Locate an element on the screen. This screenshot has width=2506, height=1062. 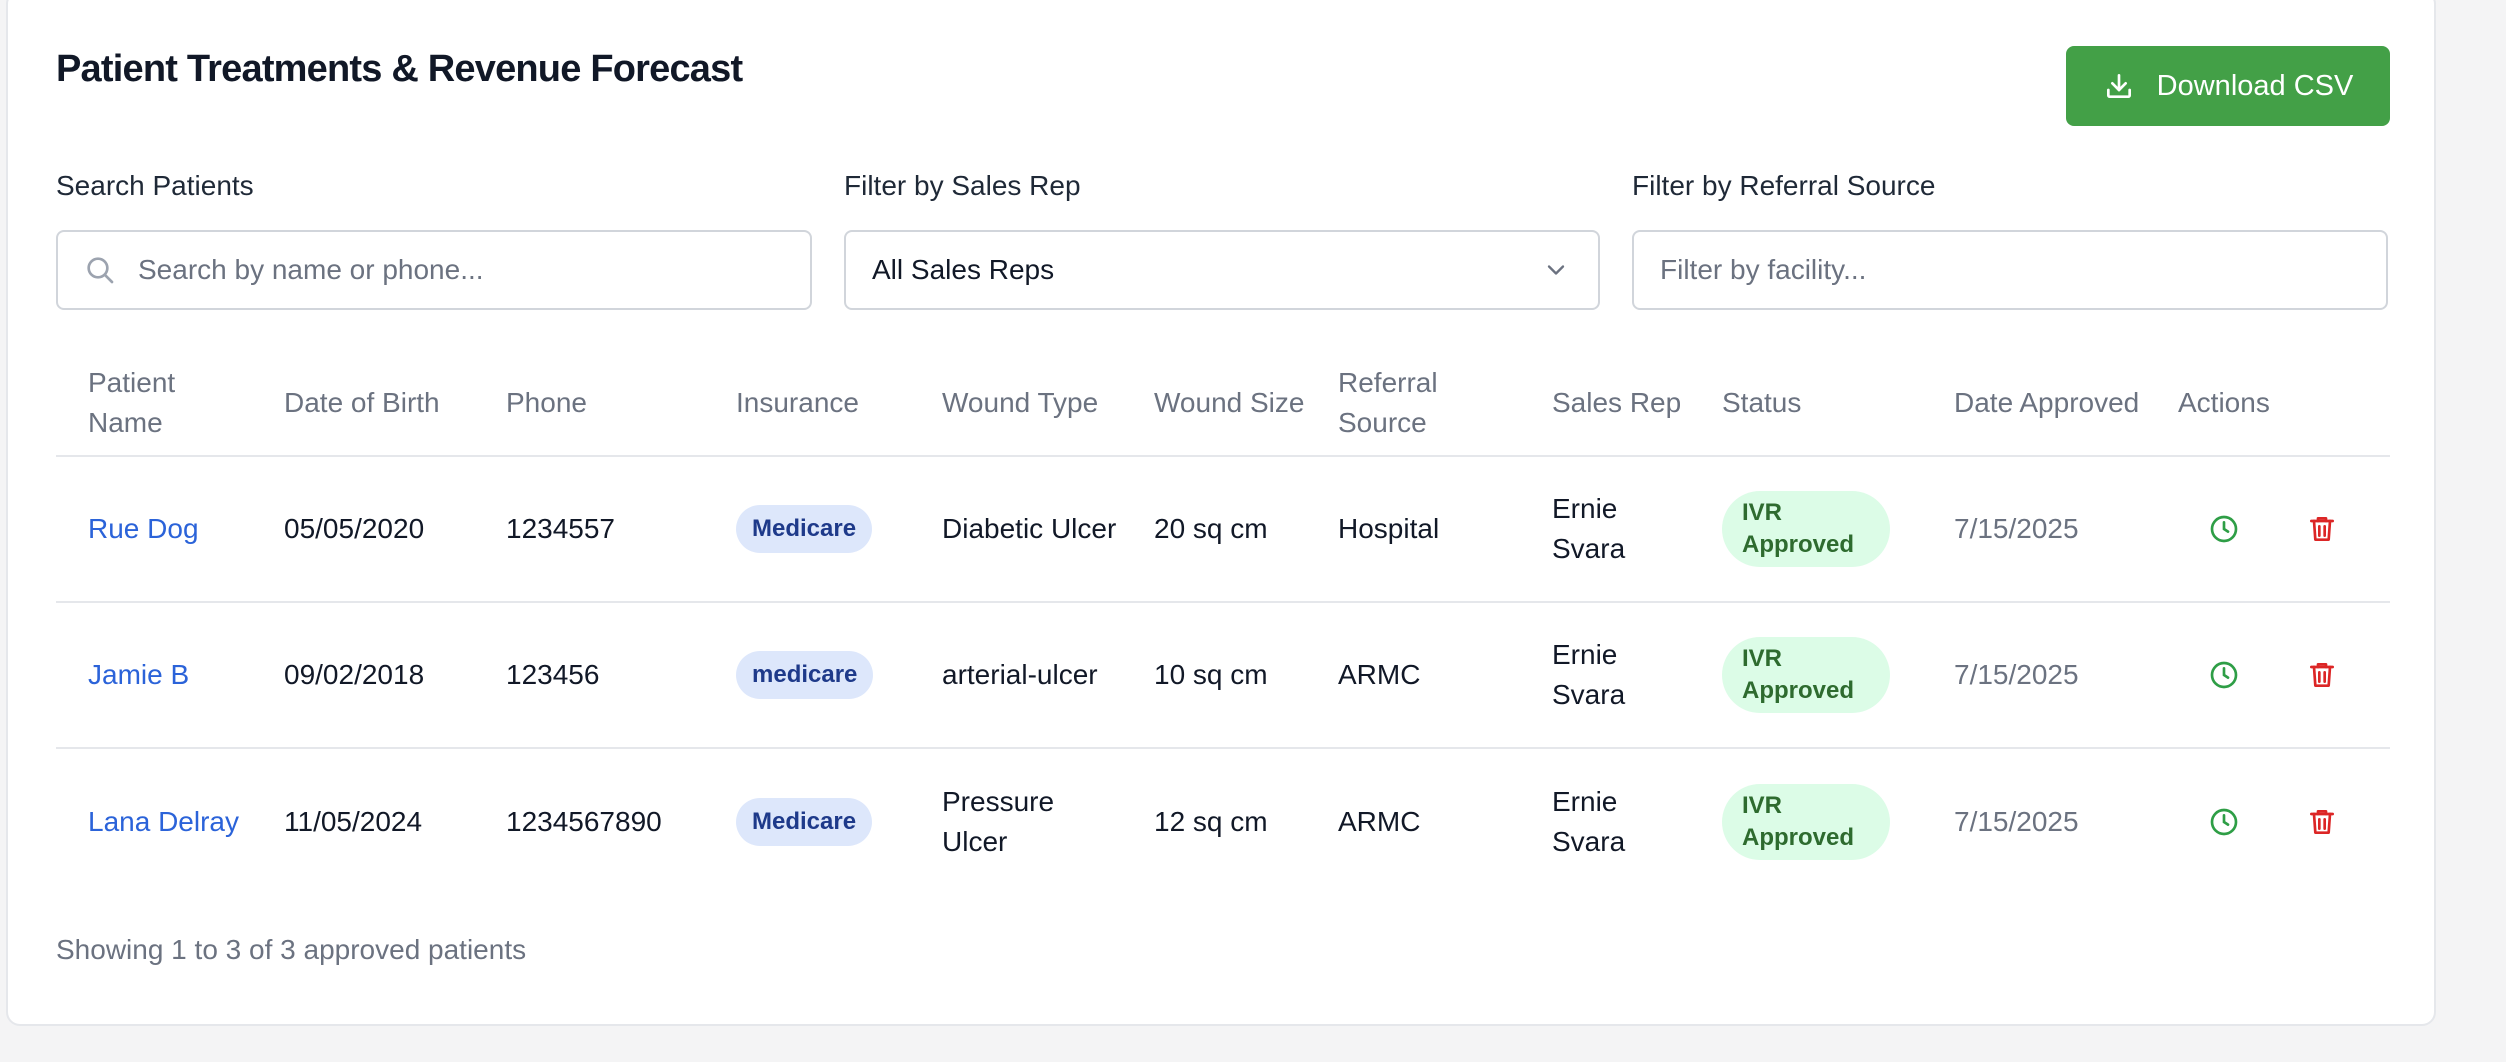
page-title: Patient Treatments & Revenue Forecast is located at coordinates (399, 69).